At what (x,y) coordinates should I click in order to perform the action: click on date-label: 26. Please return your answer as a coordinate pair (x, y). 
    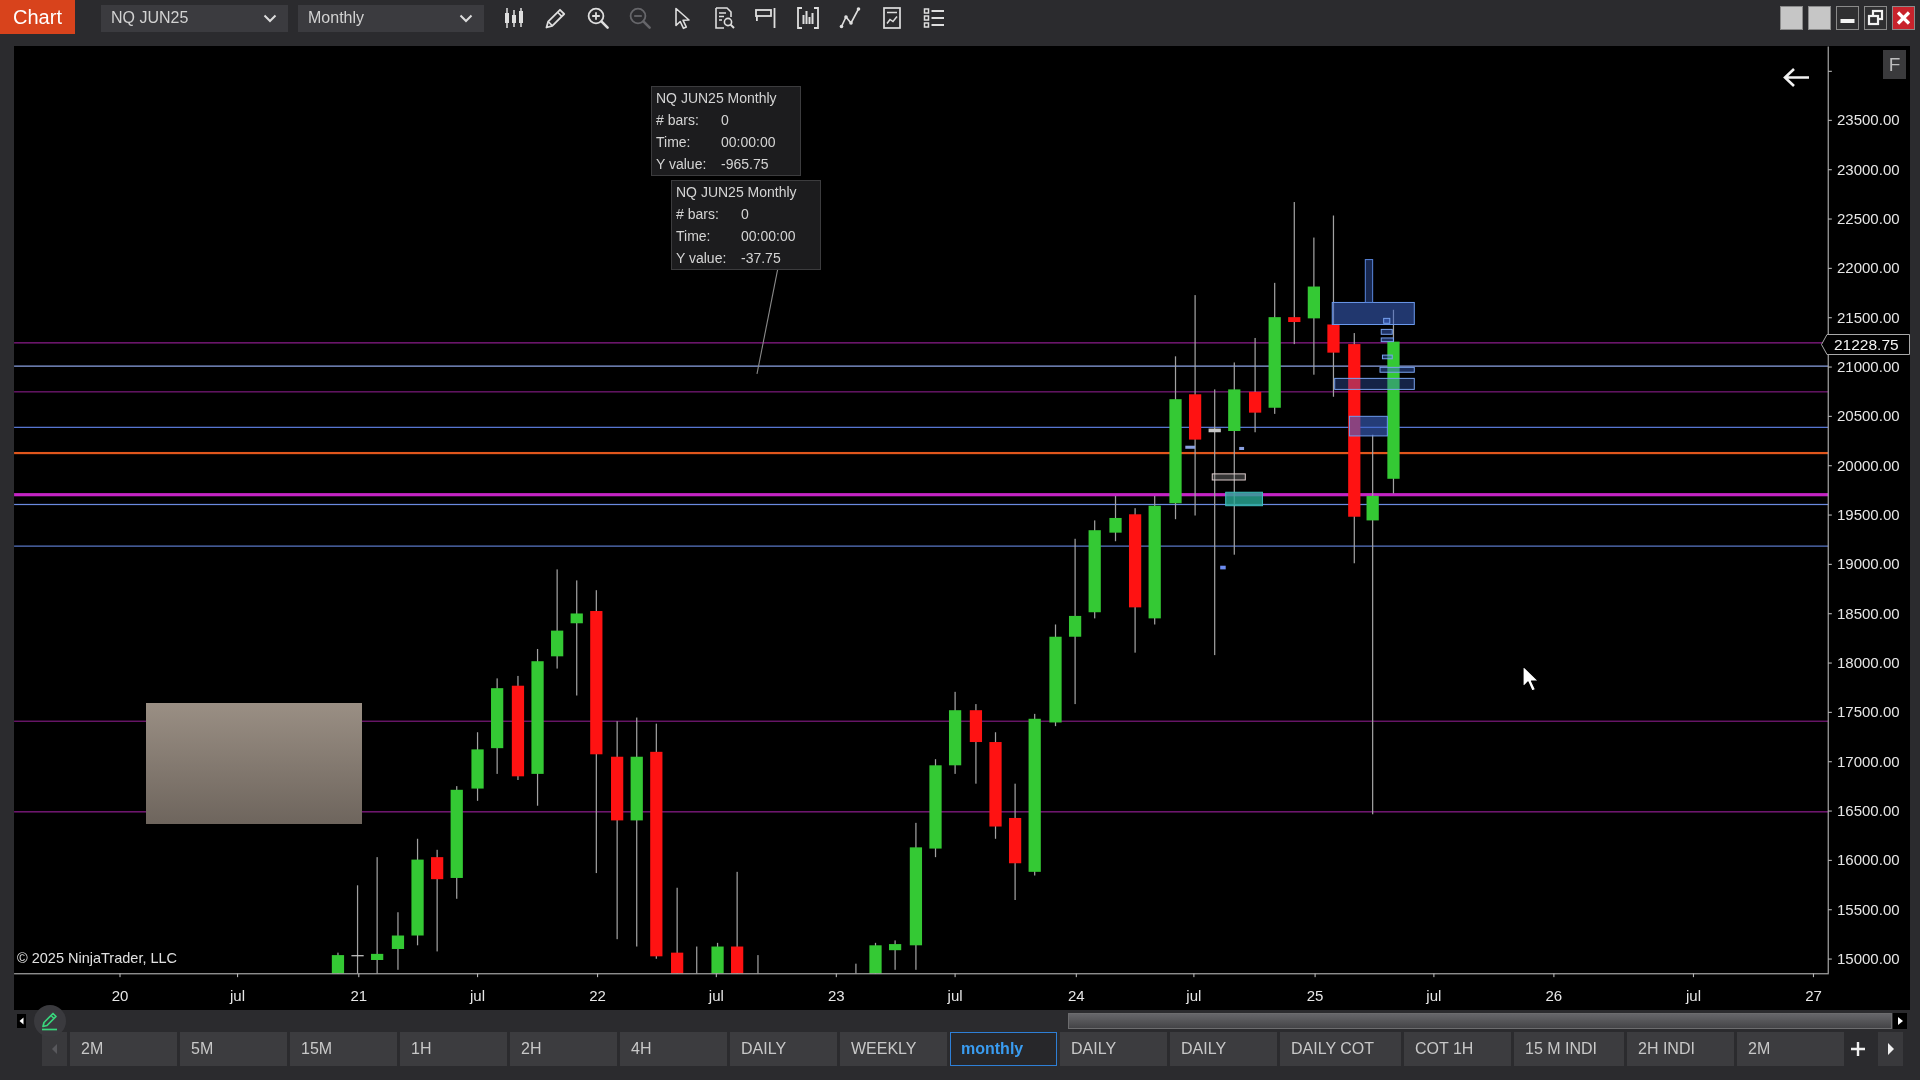
    Looking at the image, I should click on (1554, 996).